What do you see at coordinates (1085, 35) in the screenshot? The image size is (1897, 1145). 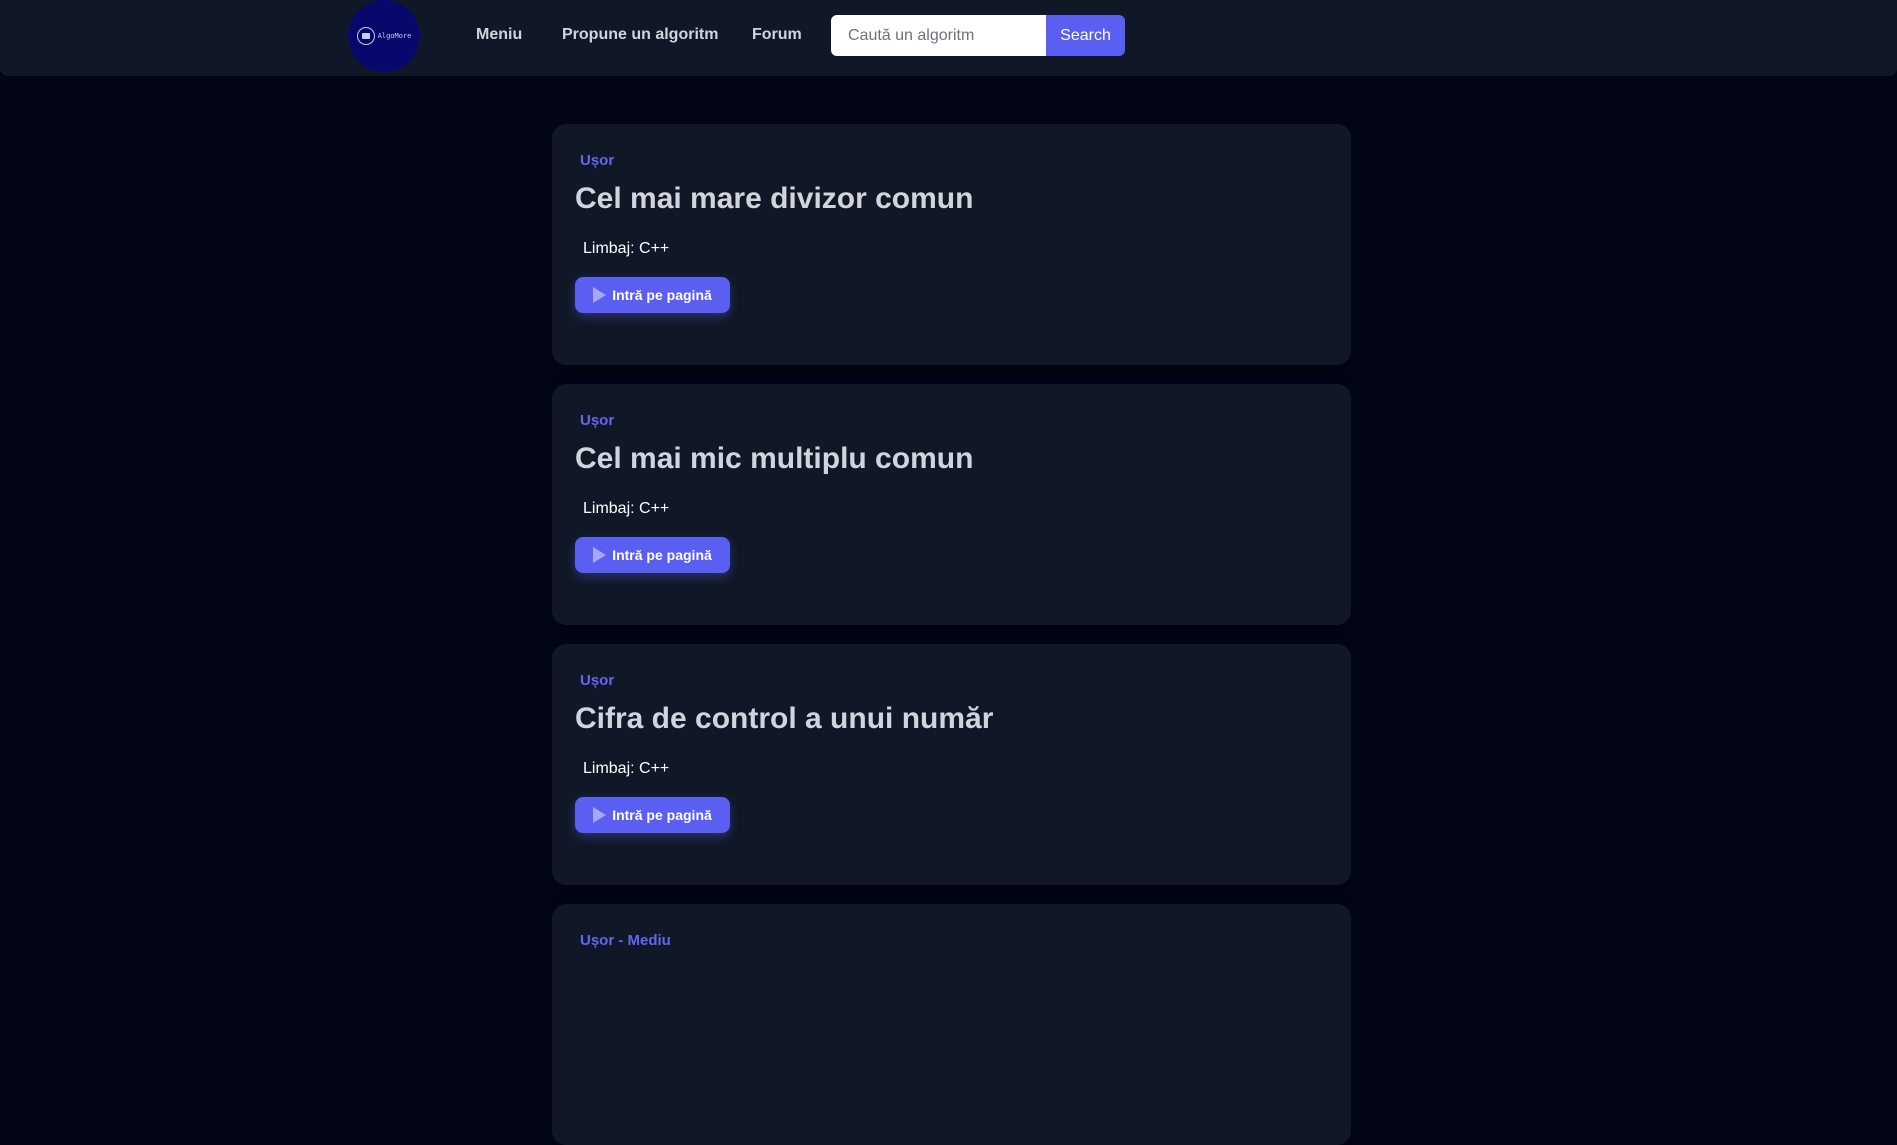 I see `search-button: Search` at bounding box center [1085, 35].